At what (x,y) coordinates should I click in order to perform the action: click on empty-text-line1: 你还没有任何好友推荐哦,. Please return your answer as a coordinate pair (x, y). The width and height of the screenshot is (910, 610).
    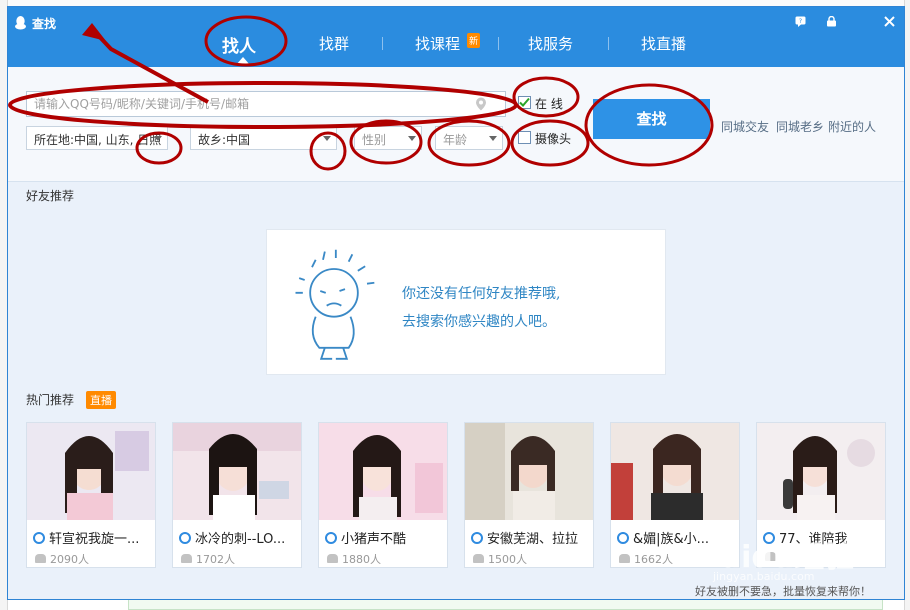
    Looking at the image, I should click on (481, 294).